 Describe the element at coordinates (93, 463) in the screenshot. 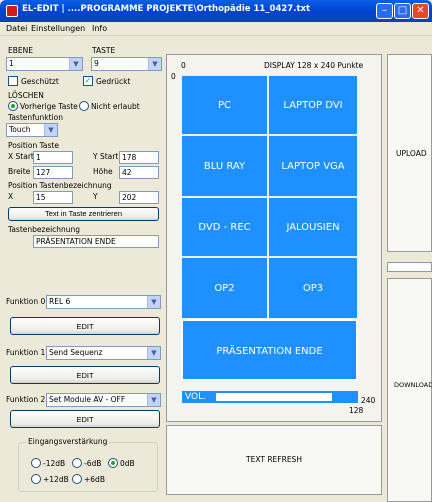

I see `gain-minus6-label: -6dB` at that location.